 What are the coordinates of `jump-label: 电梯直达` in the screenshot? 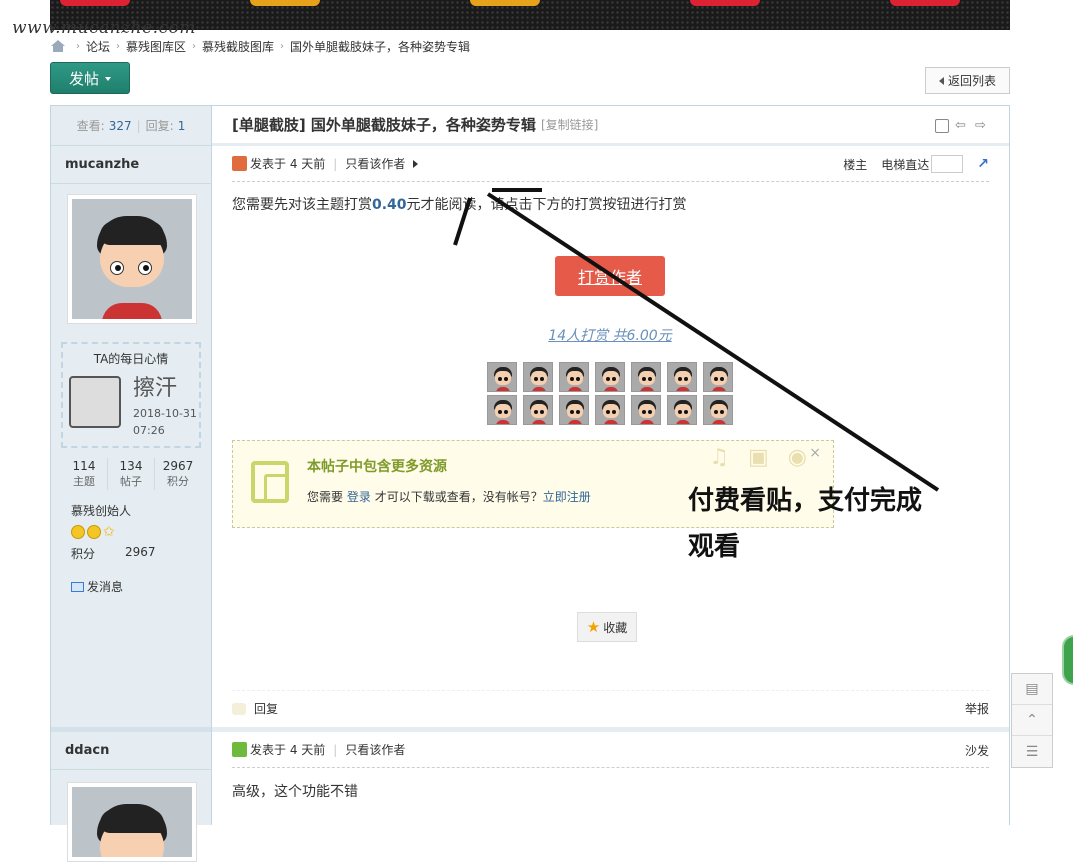 It's located at (905, 164).